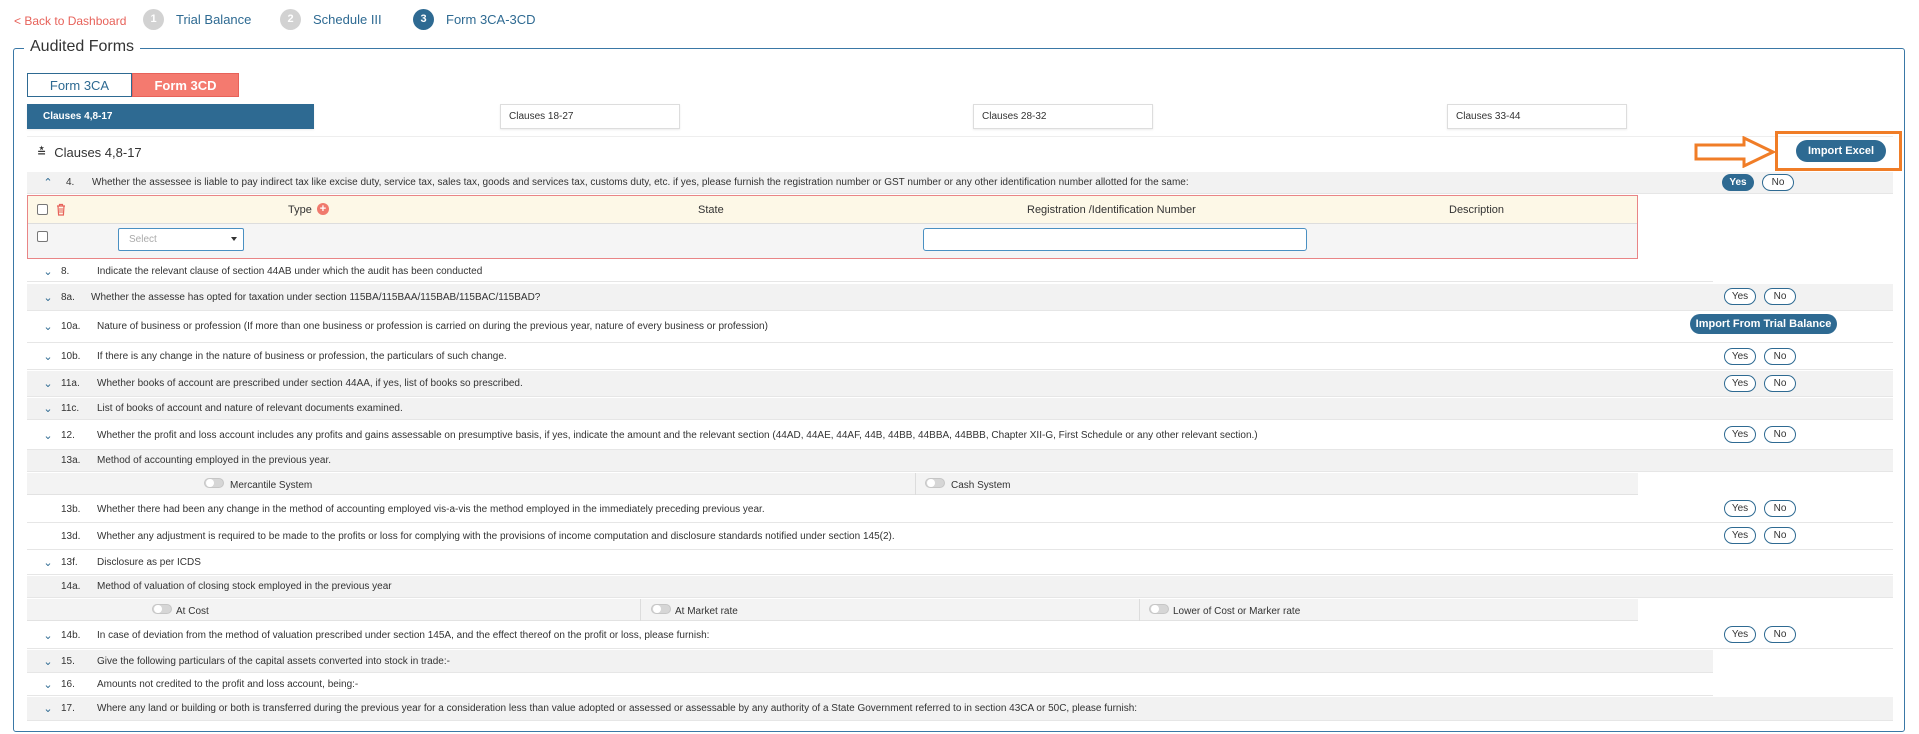 The image size is (1919, 734). I want to click on type-select: Select, so click(181, 239).